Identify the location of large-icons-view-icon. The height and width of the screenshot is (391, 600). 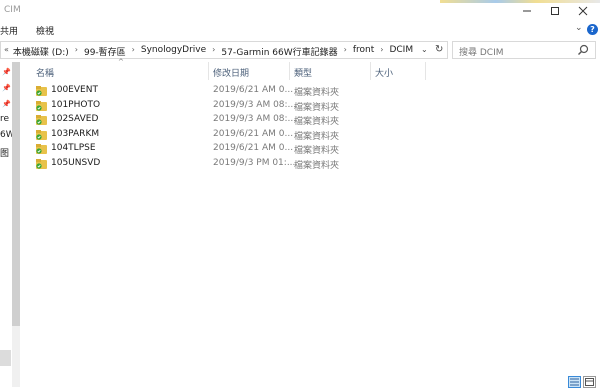
(589, 382).